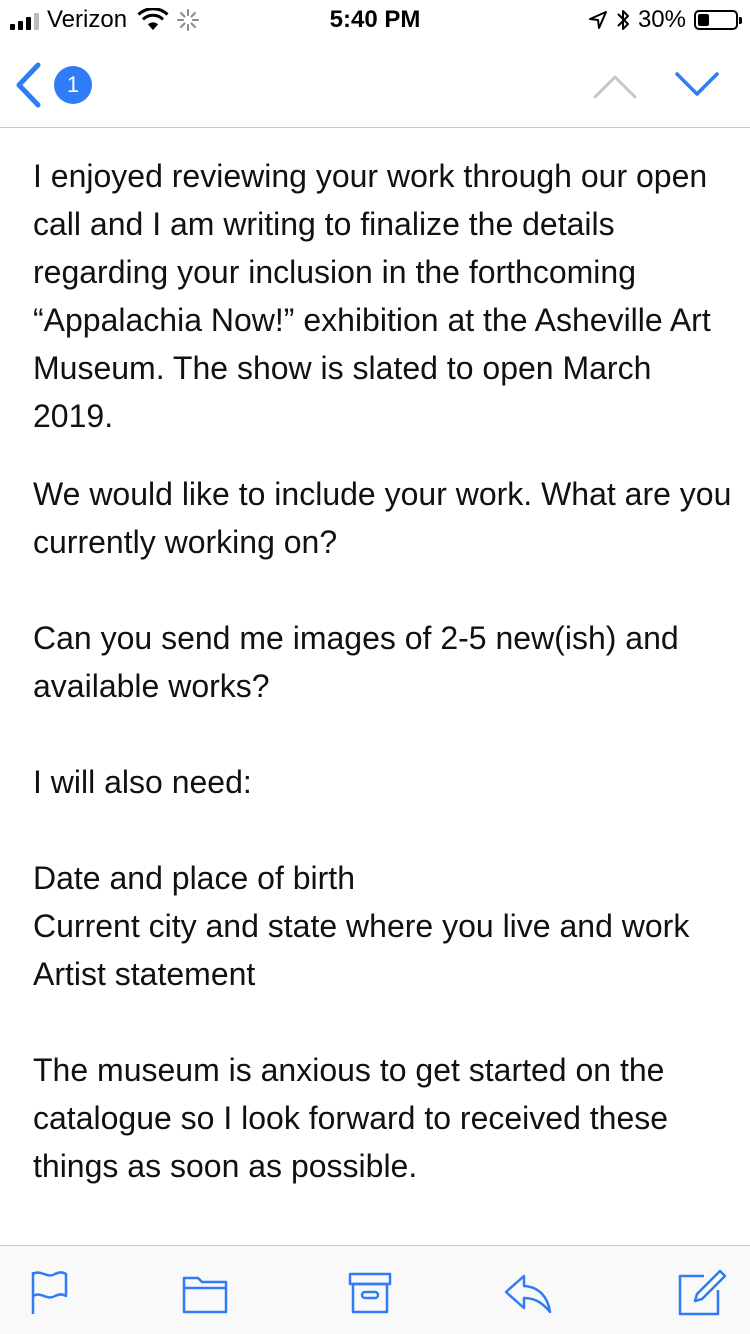 Image resolution: width=750 pixels, height=1334 pixels. What do you see at coordinates (370, 1293) in the screenshot?
I see `archive-icon` at bounding box center [370, 1293].